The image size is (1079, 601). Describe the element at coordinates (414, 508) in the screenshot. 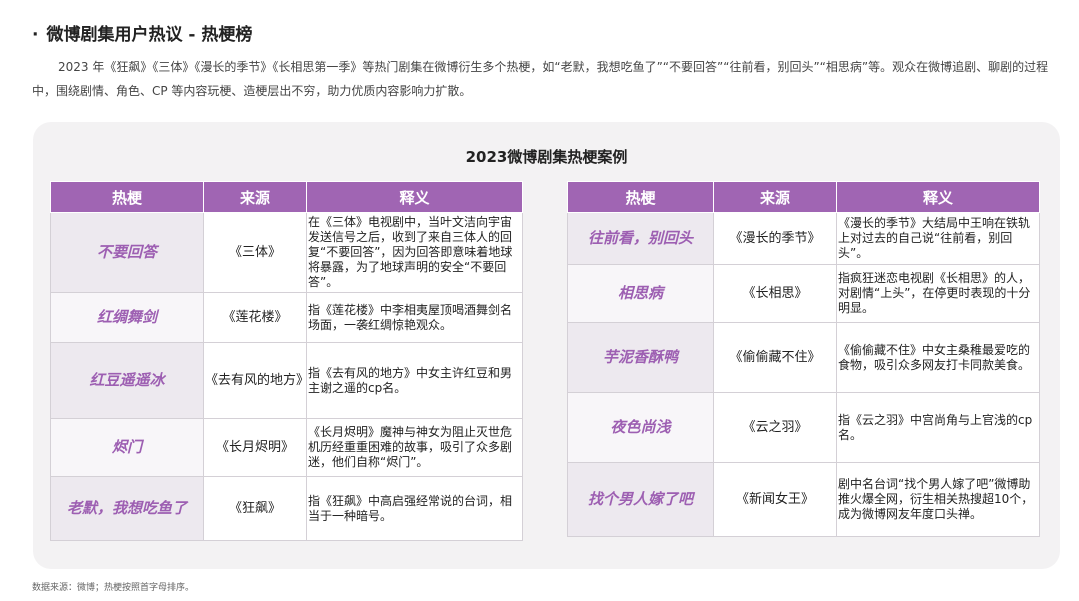

I see `explanation-cell: 指《狂飙》中高启强经常说的台词，相当于一种暗号。` at that location.